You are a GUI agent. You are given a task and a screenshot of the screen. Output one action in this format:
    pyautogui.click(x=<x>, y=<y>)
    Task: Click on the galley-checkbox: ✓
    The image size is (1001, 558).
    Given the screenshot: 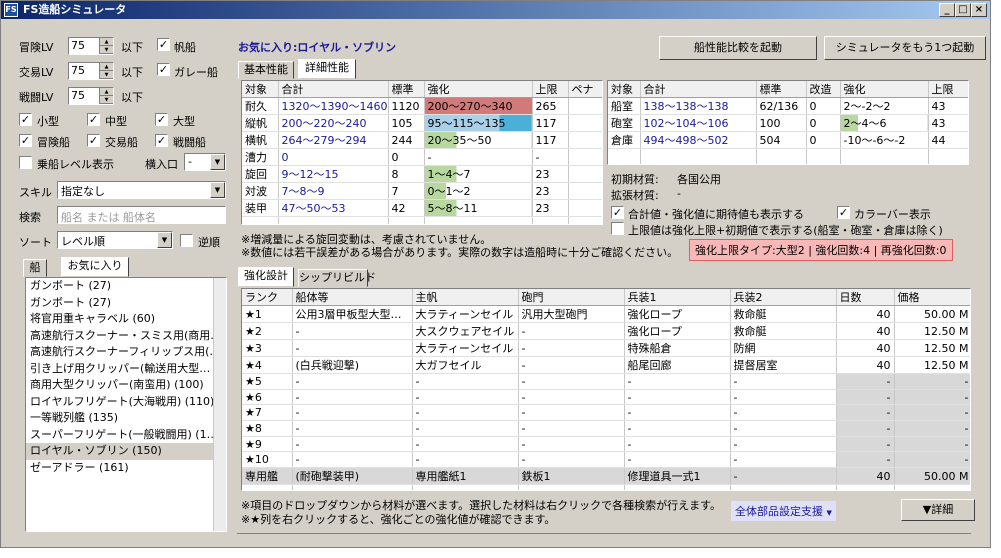 What is the action you would take?
    pyautogui.click(x=163, y=69)
    